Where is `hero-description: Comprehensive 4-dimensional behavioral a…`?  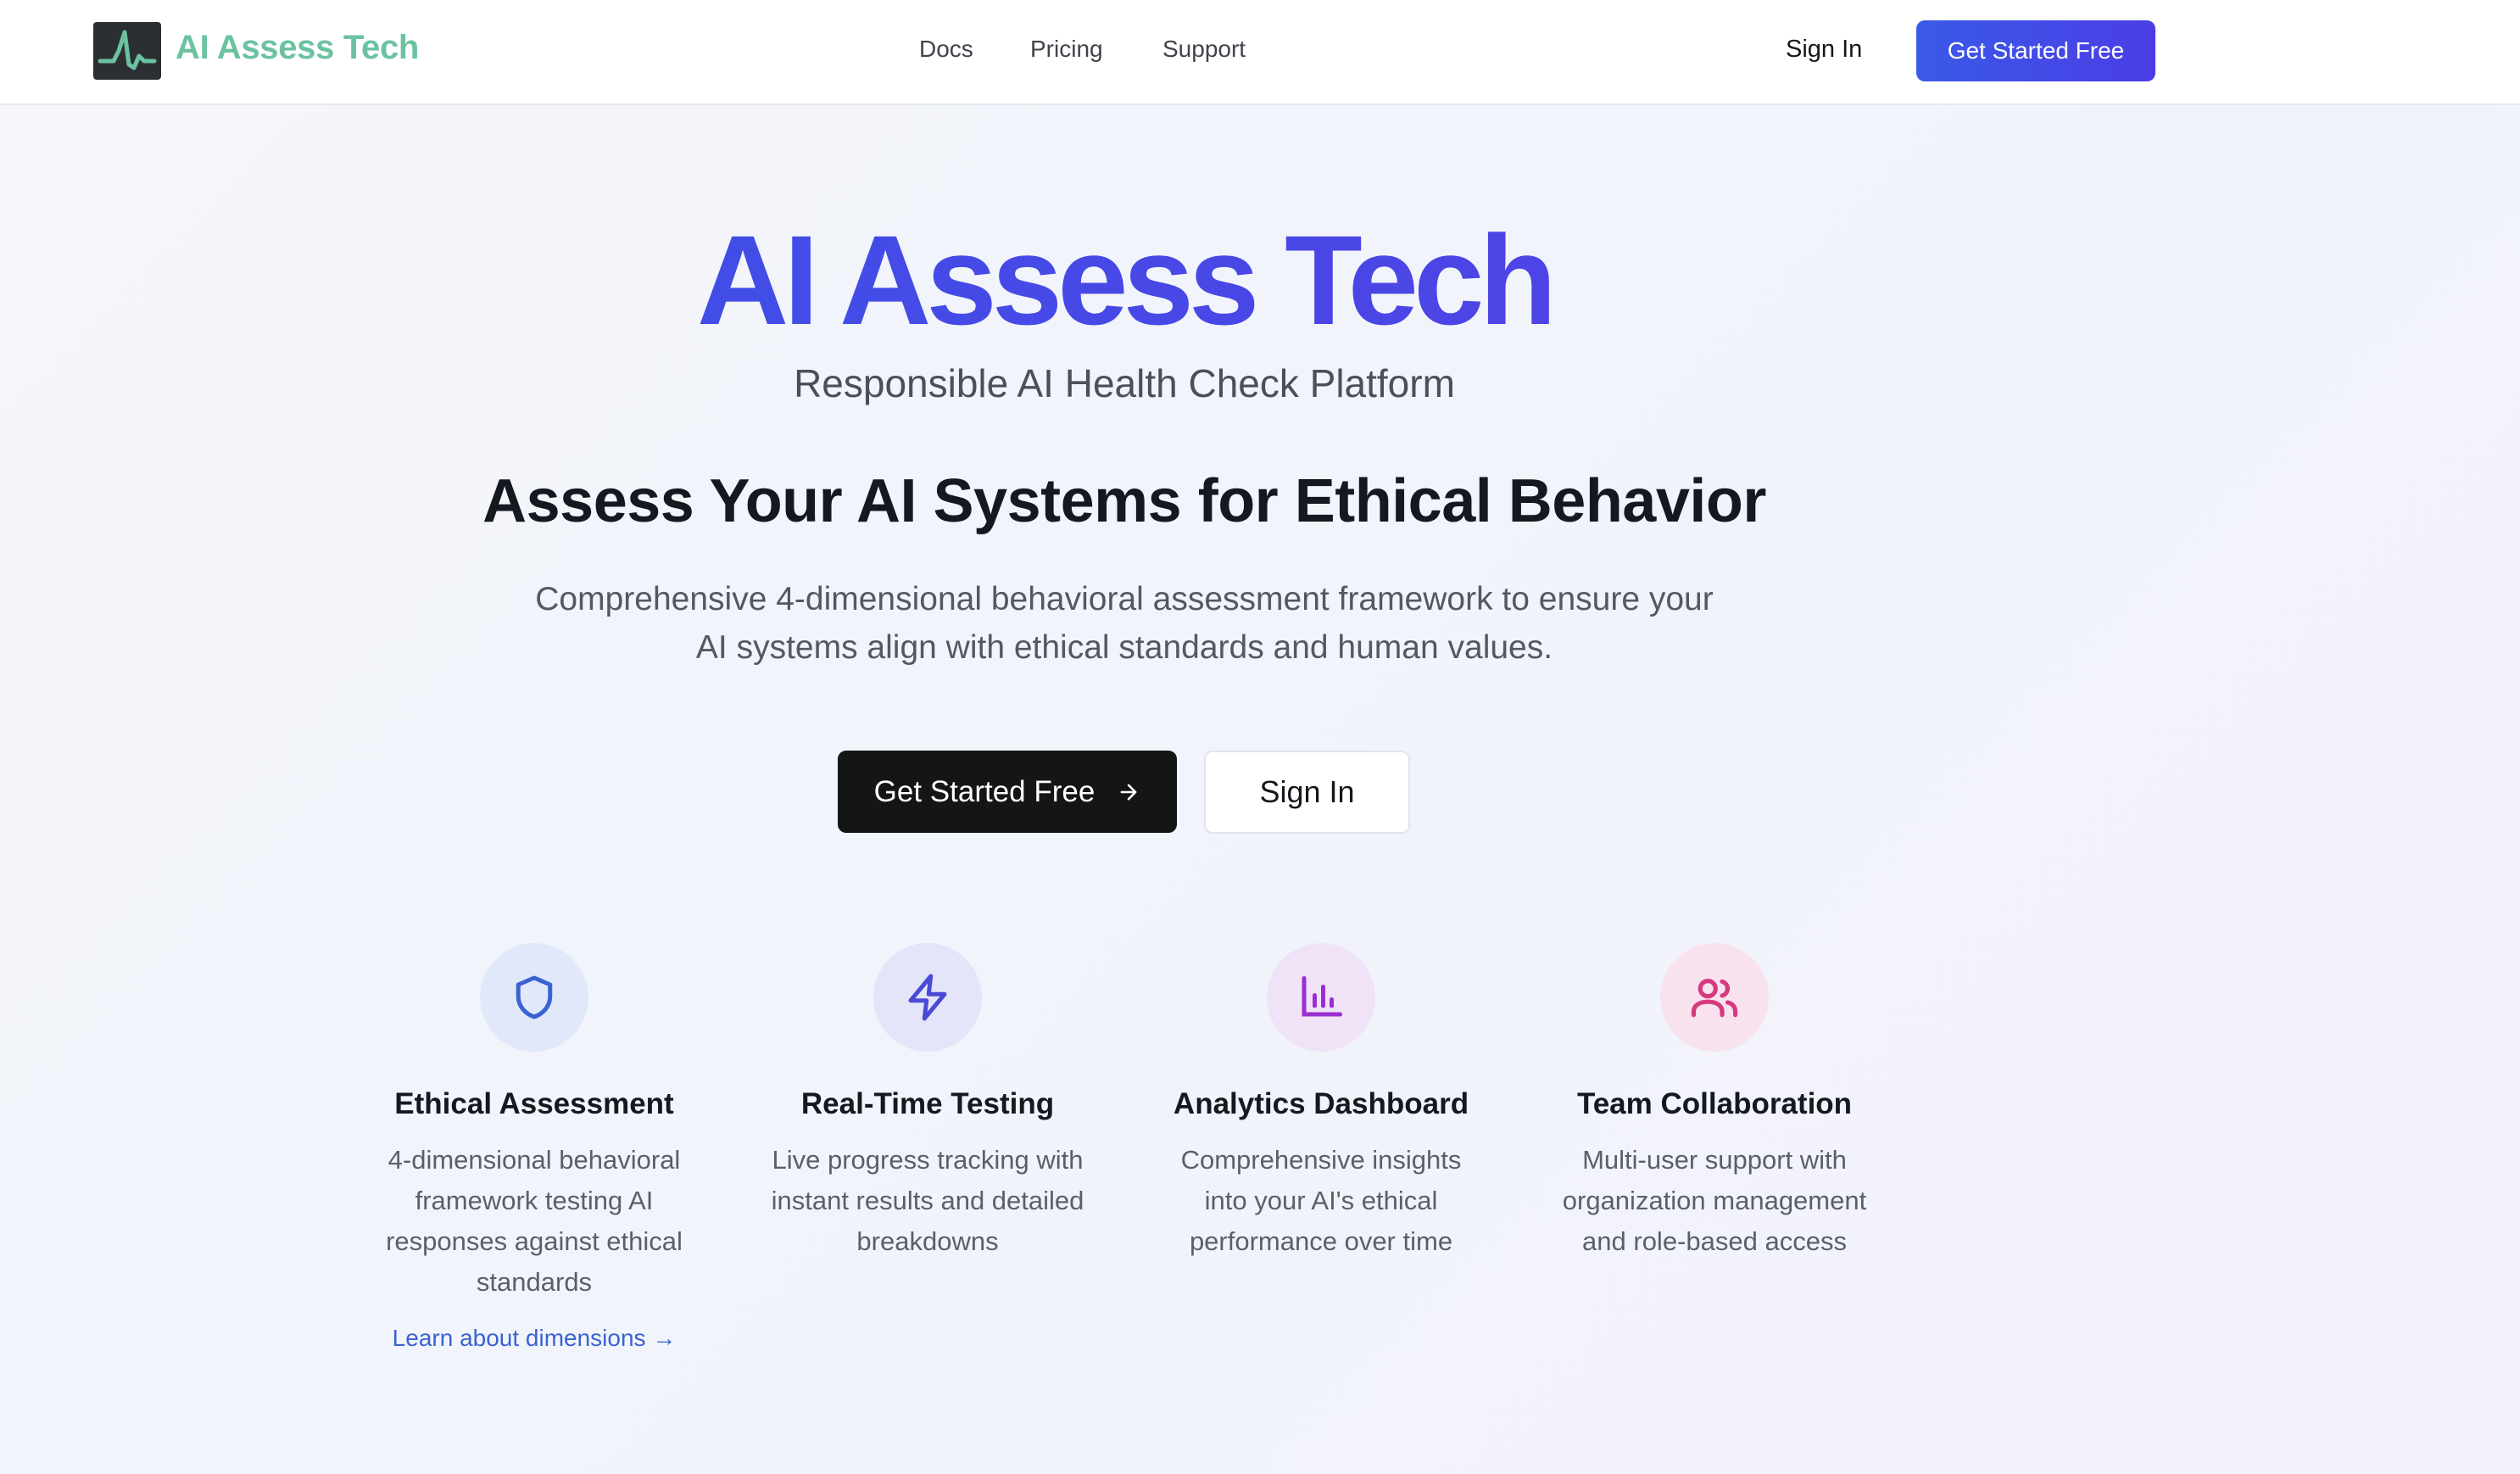 hero-description: Comprehensive 4-dimensional behavioral a… is located at coordinates (1124, 623).